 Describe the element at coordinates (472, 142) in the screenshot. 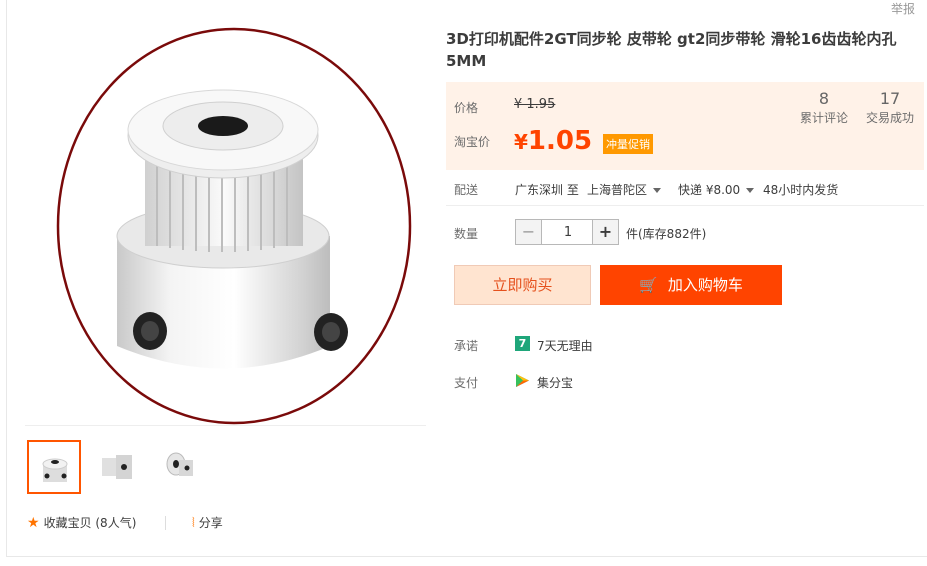

I see `taobao-price-label: 淘宝价` at that location.